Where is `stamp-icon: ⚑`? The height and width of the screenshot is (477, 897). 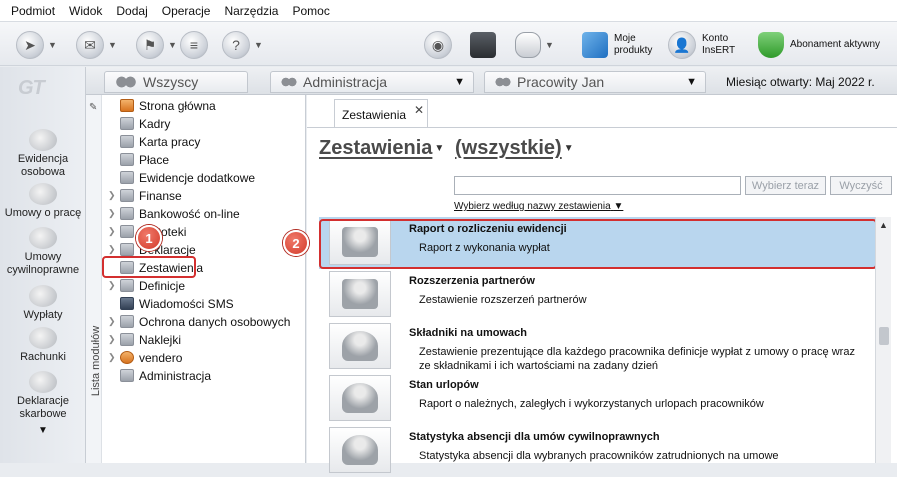
stamp-icon: ⚑ is located at coordinates (150, 45).